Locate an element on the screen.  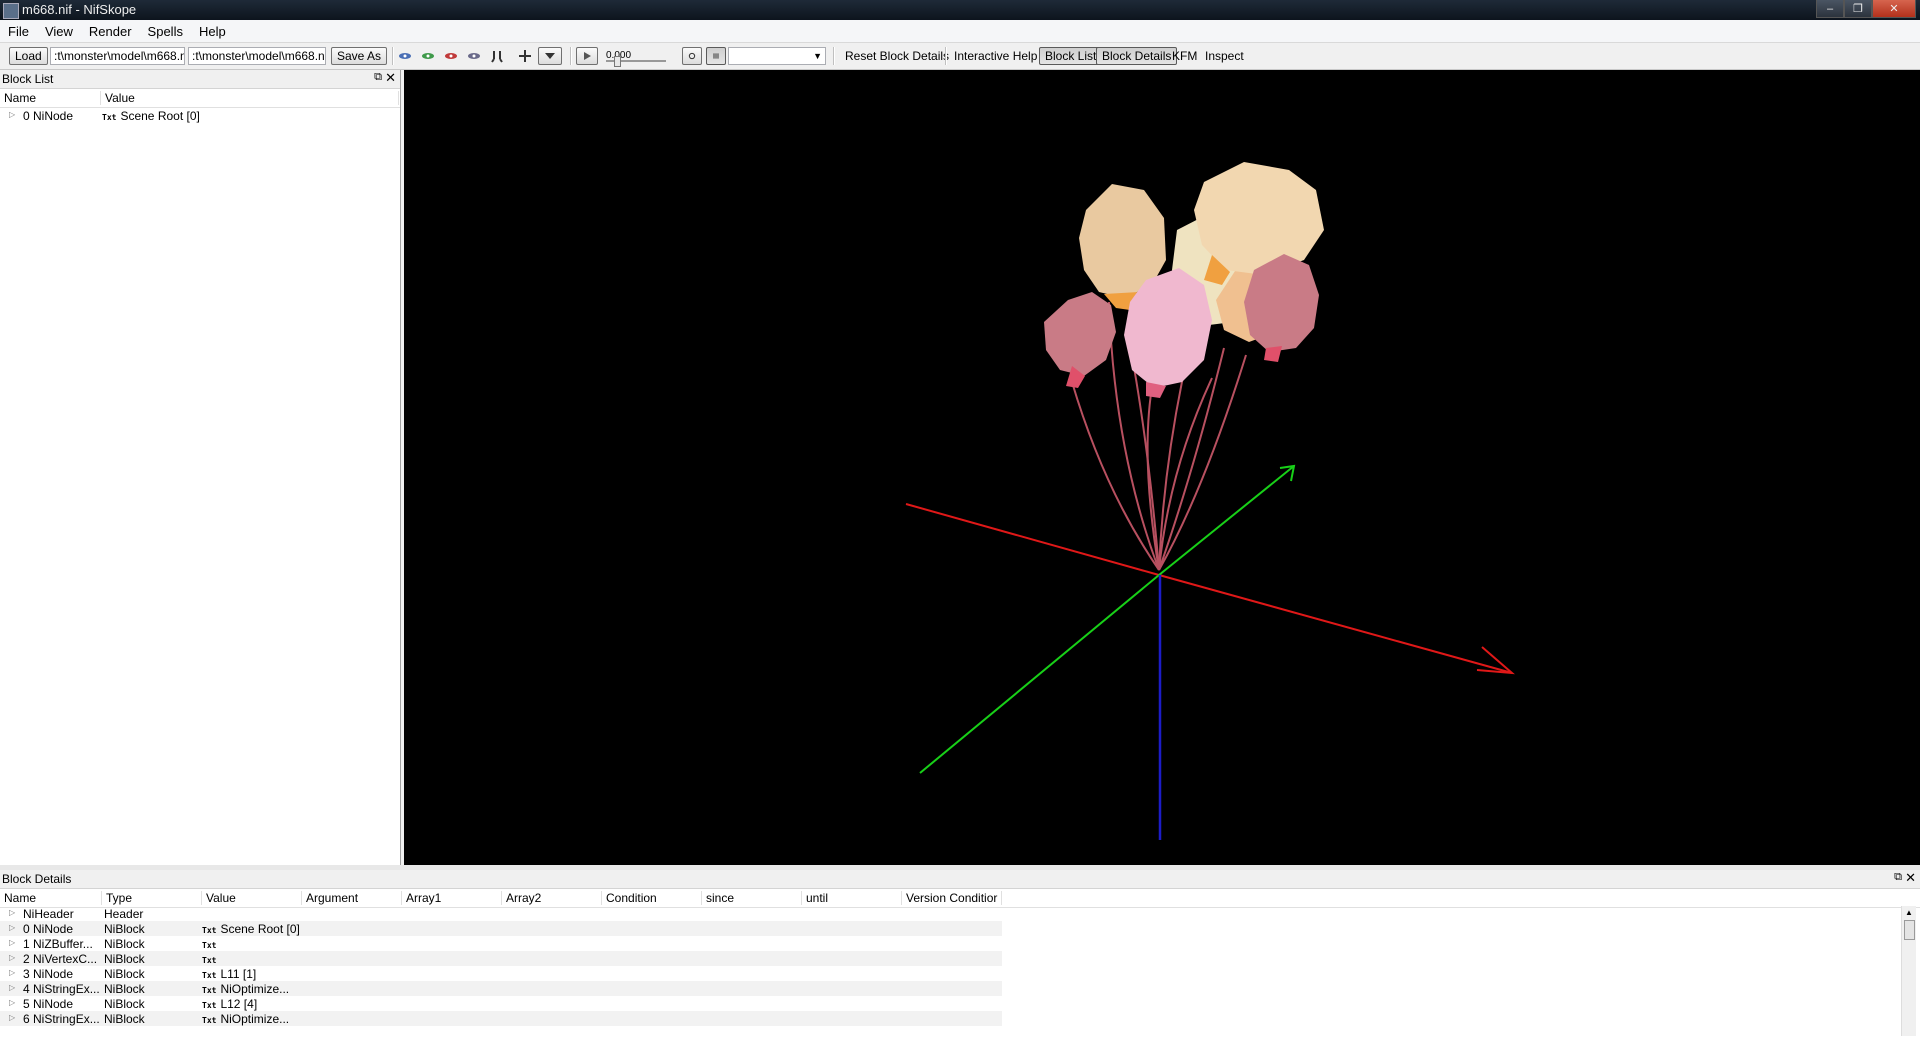
tree-row: ▷ 0 NiNode Txt Scene Root [0] is located at coordinates (200, 115).